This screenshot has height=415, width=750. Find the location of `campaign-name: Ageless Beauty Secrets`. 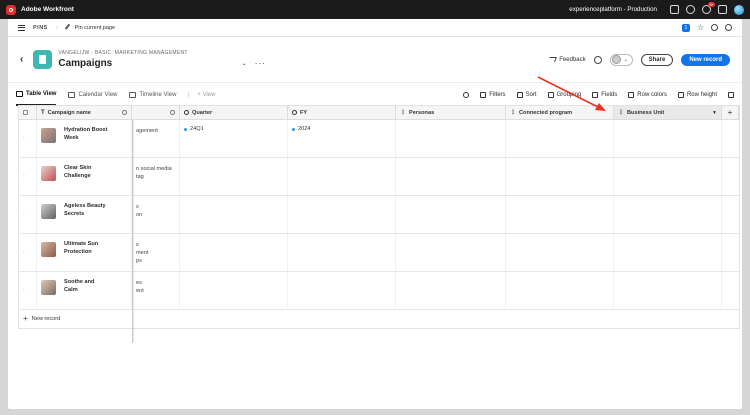

campaign-name: Ageless Beauty Secrets is located at coordinates (85, 210).